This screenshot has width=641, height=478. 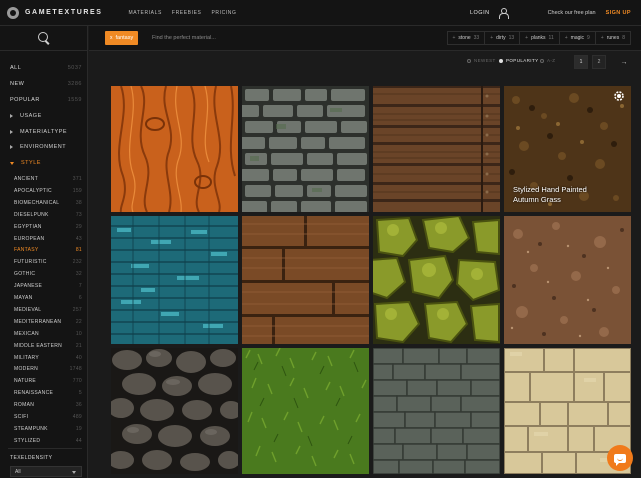 I want to click on sidebar-search, so click(x=43, y=38).